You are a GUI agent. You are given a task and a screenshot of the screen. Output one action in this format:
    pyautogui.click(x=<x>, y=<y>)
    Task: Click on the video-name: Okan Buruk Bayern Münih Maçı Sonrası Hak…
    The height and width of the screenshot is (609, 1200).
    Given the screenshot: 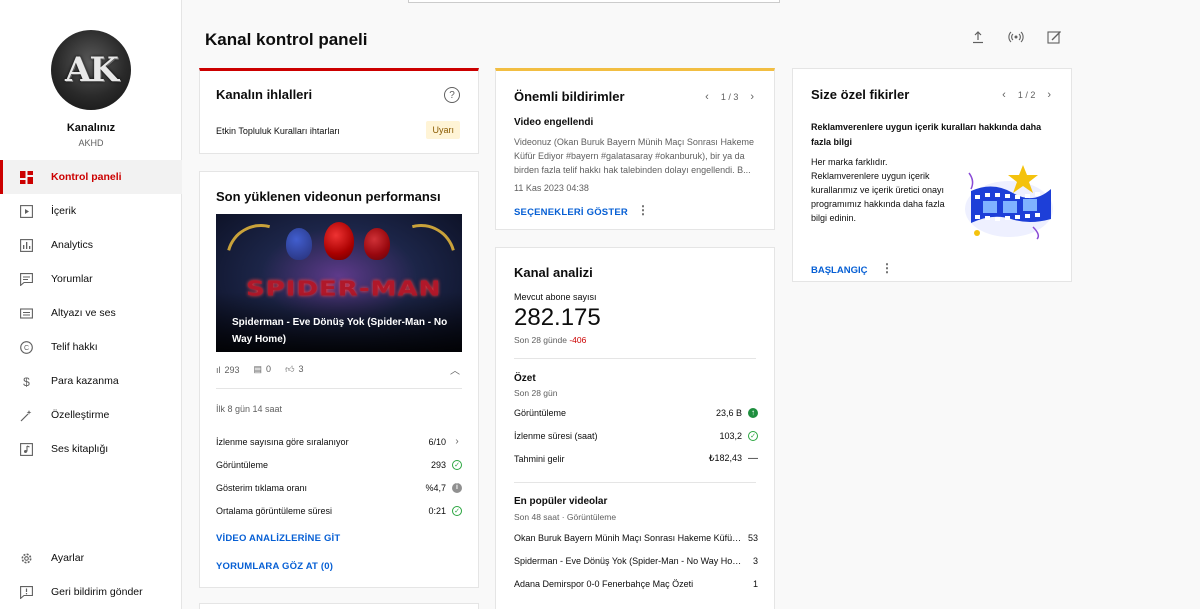 What is the action you would take?
    pyautogui.click(x=631, y=537)
    